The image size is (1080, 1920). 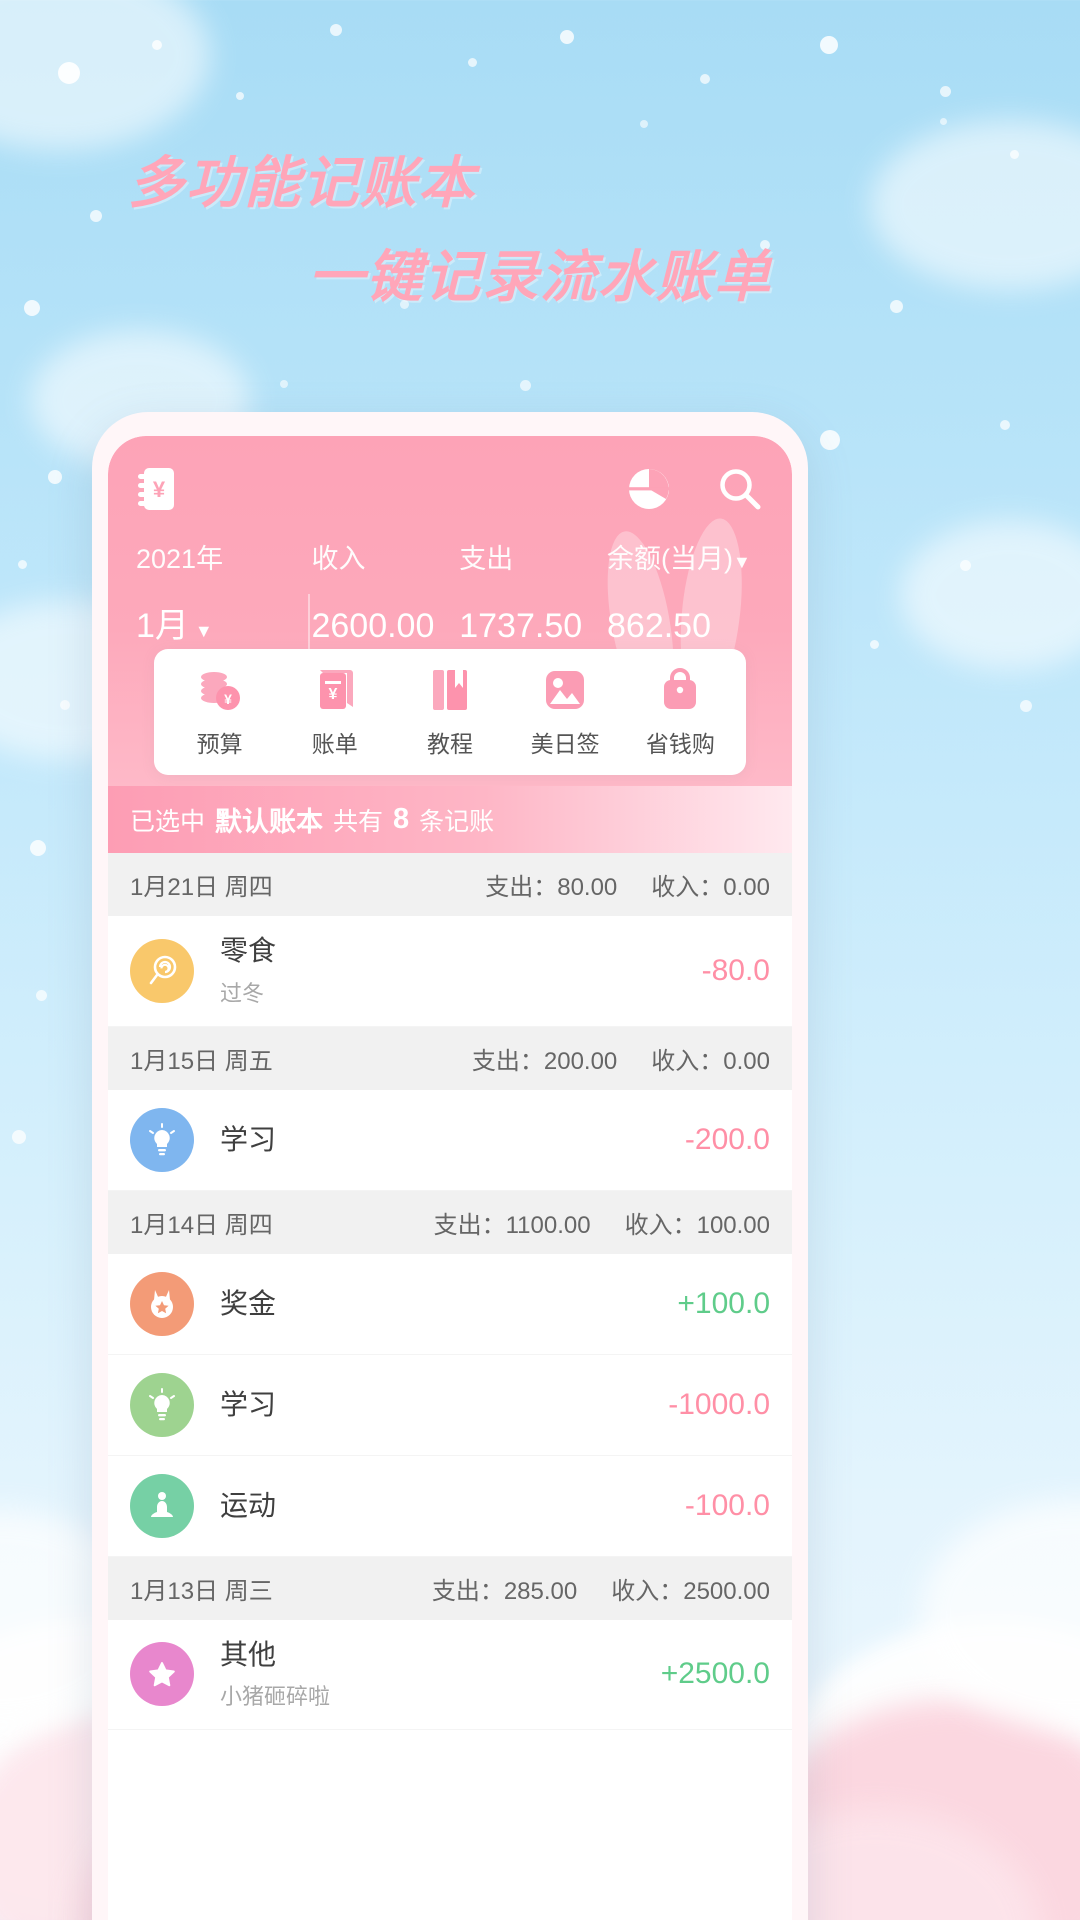 I want to click on ledger-selected-prefix: 已选中, so click(x=168, y=821).